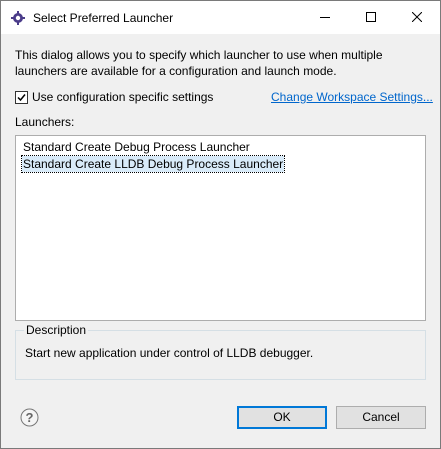 The height and width of the screenshot is (449, 441). What do you see at coordinates (45, 122) in the screenshot?
I see `launchers-label: Launchers:` at bounding box center [45, 122].